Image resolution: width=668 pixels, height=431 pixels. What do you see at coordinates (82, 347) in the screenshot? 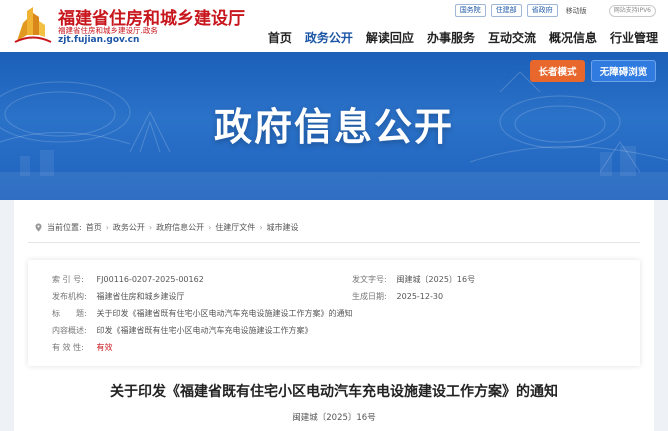
I see `meta-validity: 有 效 性: 有效` at bounding box center [82, 347].